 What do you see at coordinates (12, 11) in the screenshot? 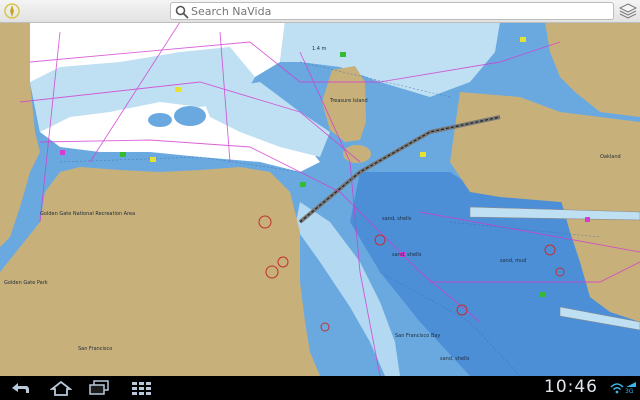
I see `compass-logo-icon` at bounding box center [12, 11].